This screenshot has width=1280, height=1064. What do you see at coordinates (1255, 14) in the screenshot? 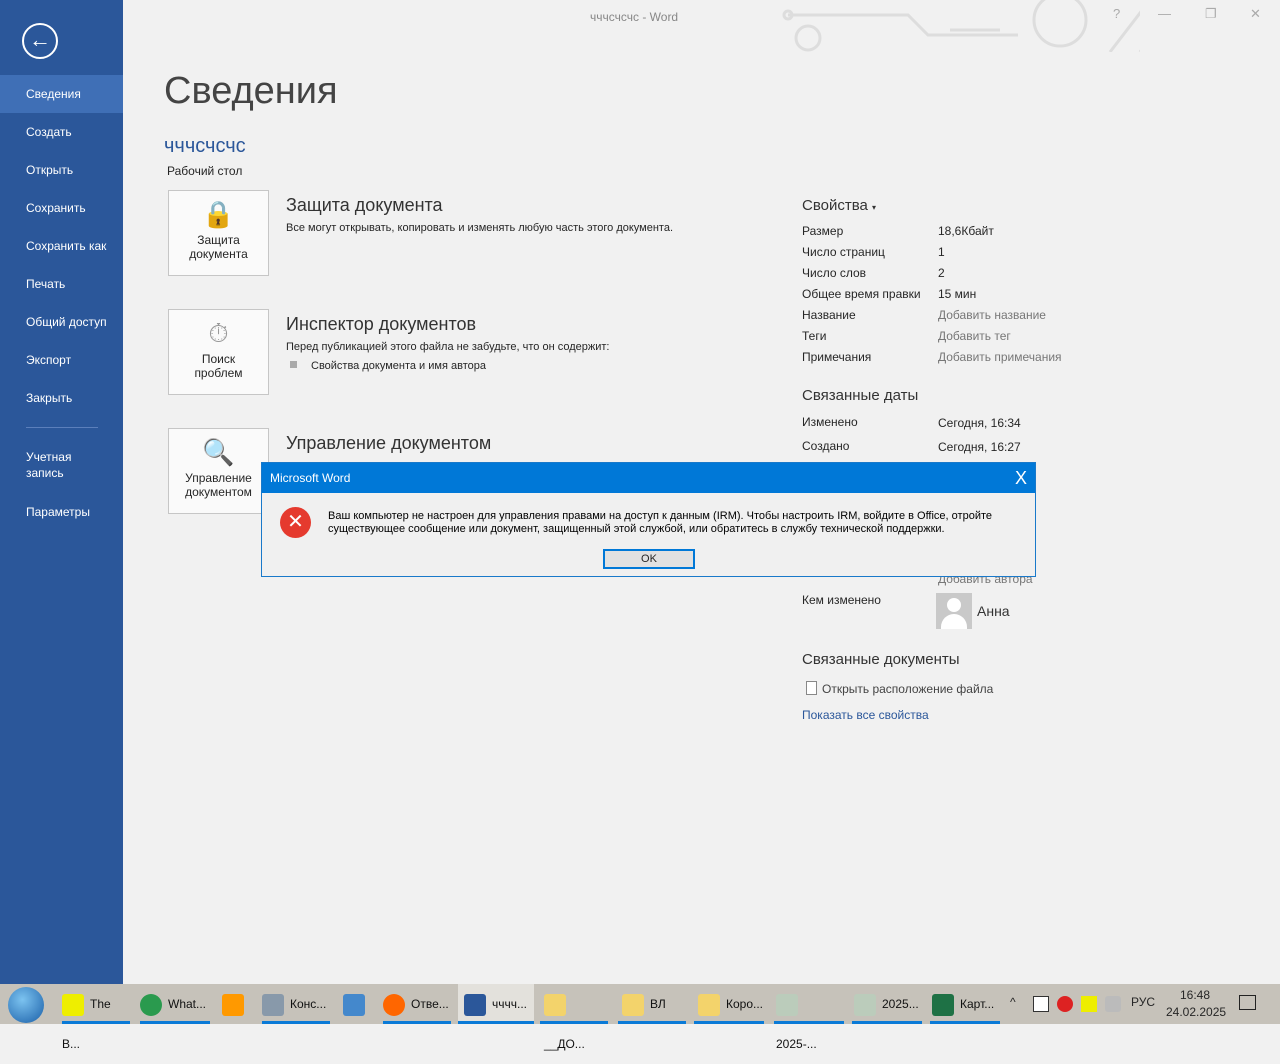
I see `close-window-button: ✕` at bounding box center [1255, 14].